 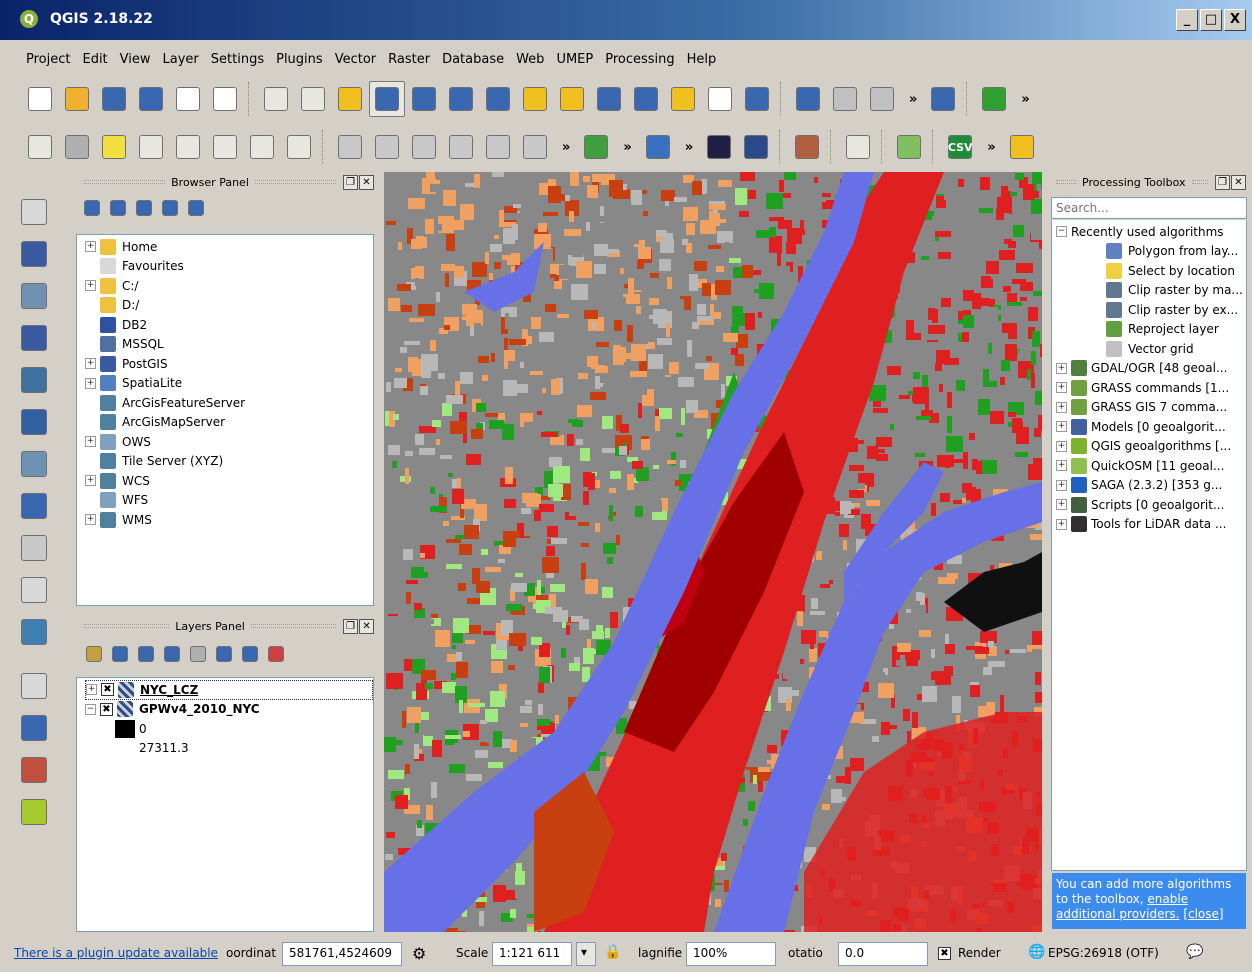 What do you see at coordinates (530, 61) in the screenshot?
I see `menu-web: Web` at bounding box center [530, 61].